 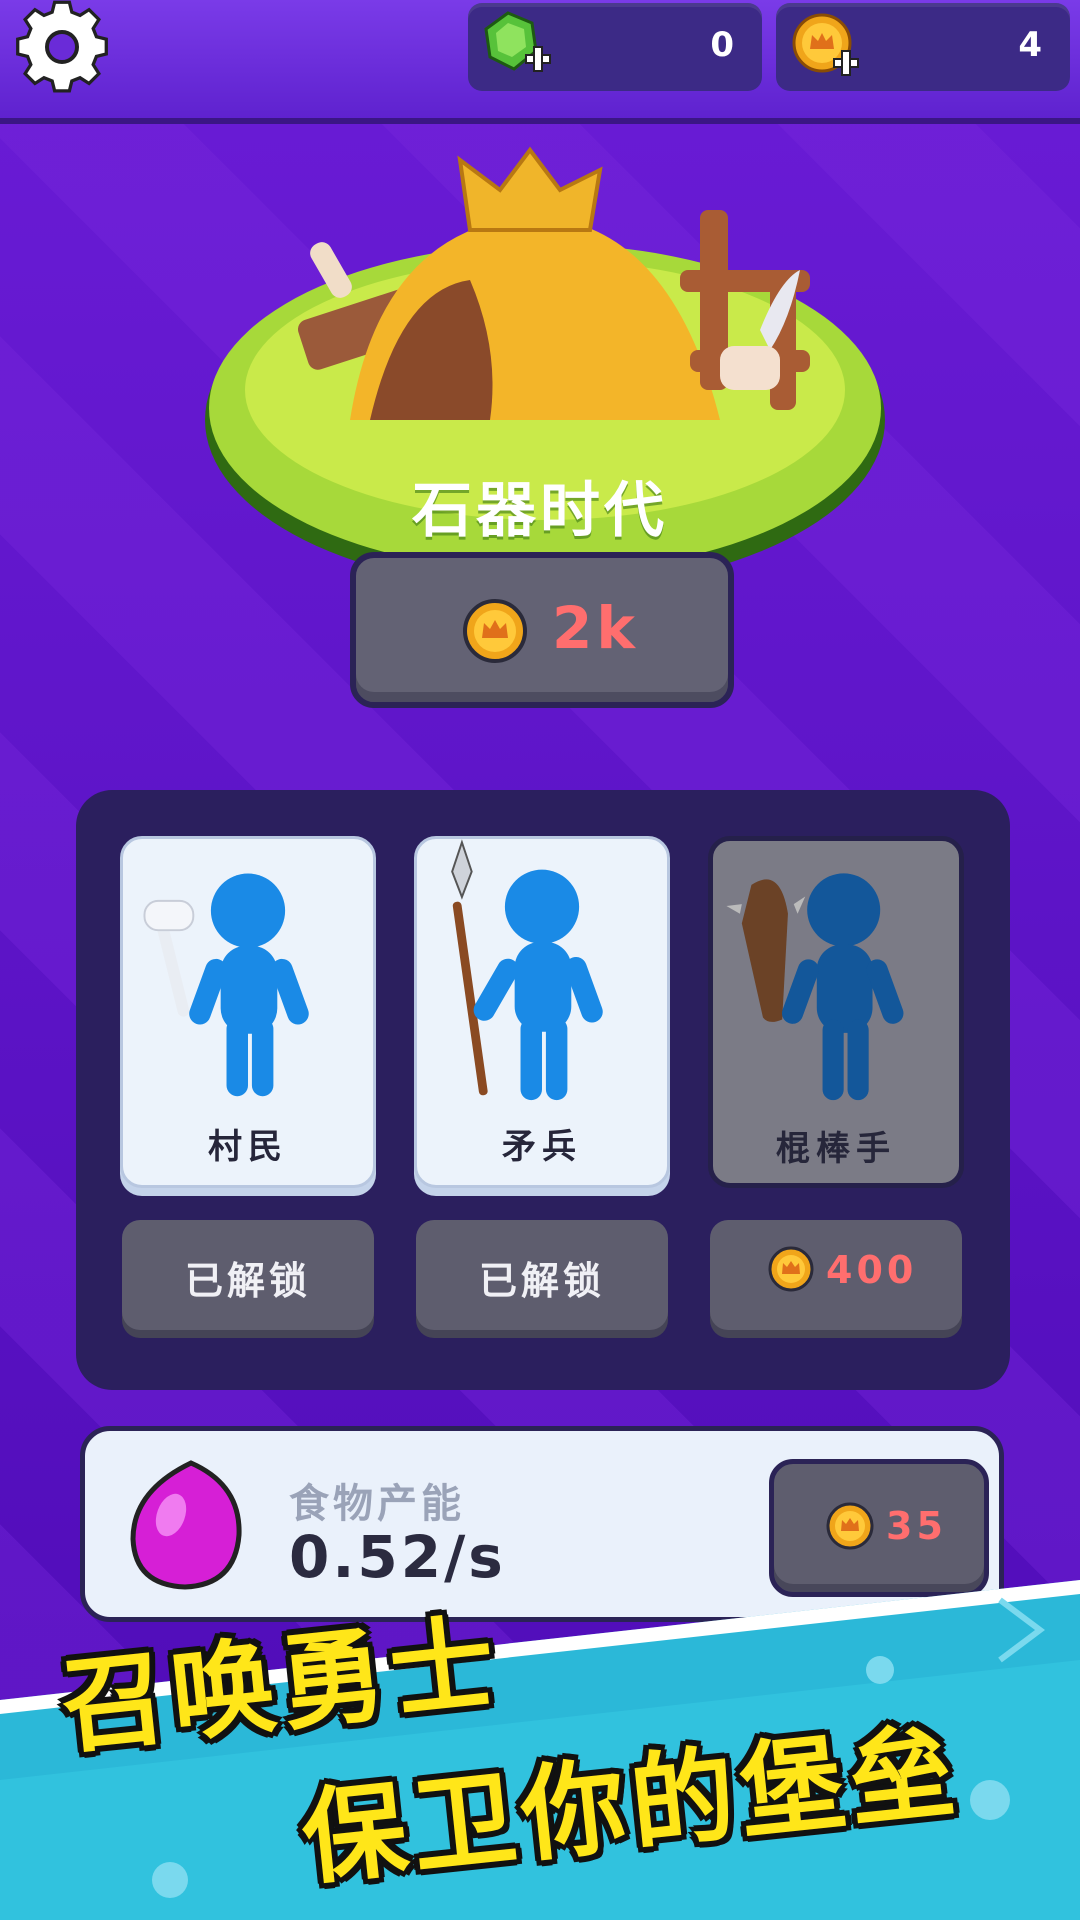 I want to click on spearman-unlocked-button: 已解锁, so click(x=542, y=1275).